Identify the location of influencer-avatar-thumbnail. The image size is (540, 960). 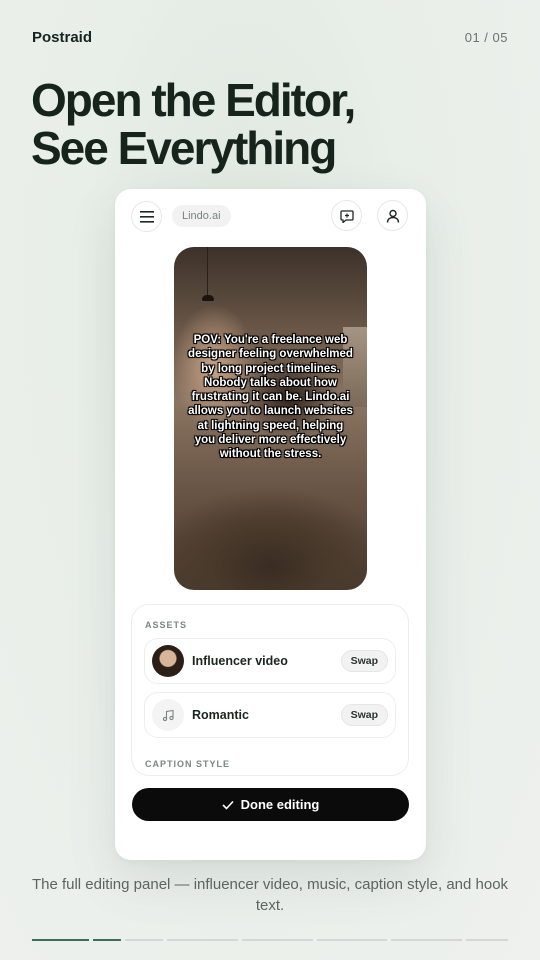
(168, 661).